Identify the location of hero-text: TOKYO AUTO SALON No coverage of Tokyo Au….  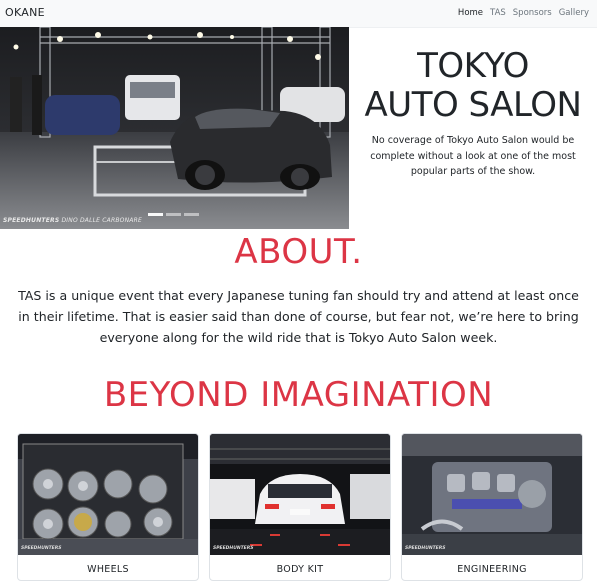
(473, 103).